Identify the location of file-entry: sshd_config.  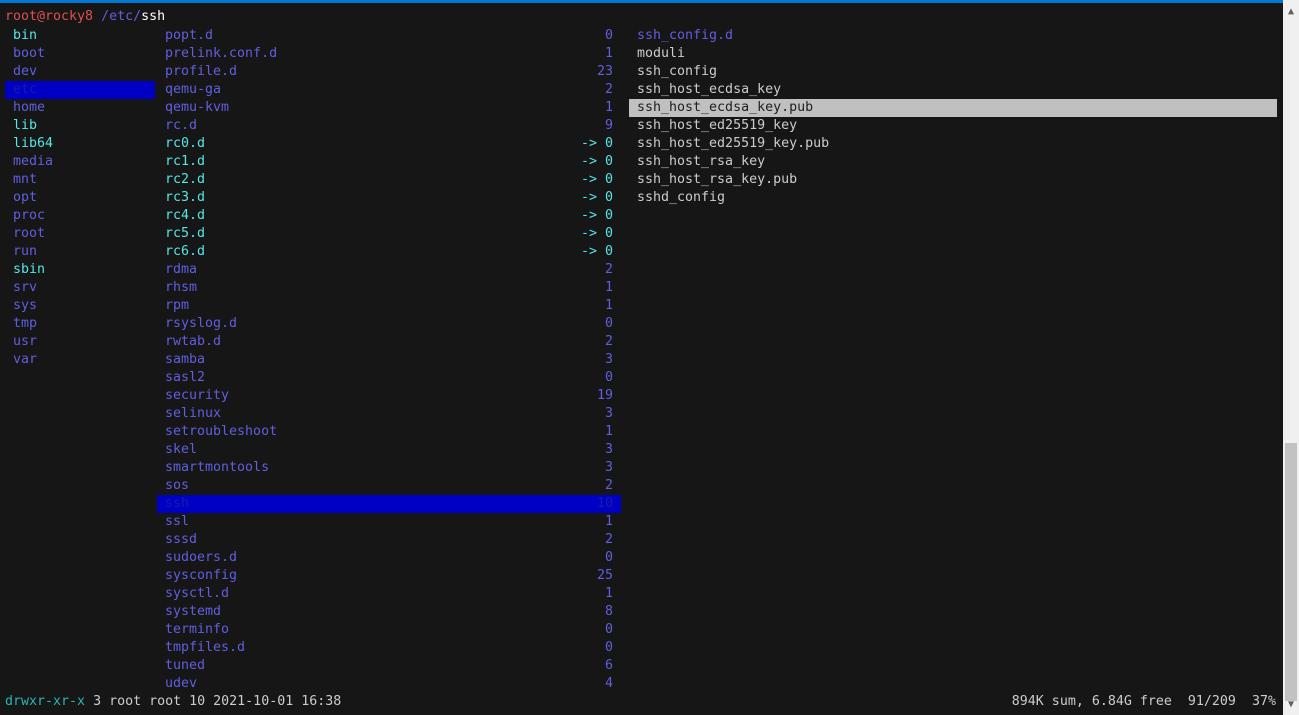
(953, 198).